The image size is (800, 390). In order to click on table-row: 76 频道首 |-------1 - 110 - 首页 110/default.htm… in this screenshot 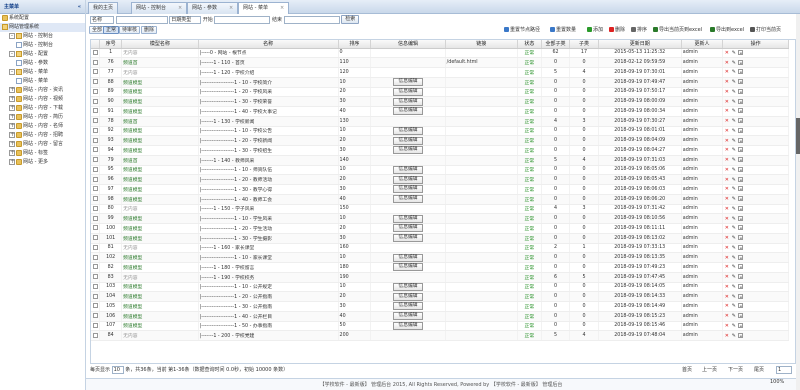, I will do `click(440, 62)`.